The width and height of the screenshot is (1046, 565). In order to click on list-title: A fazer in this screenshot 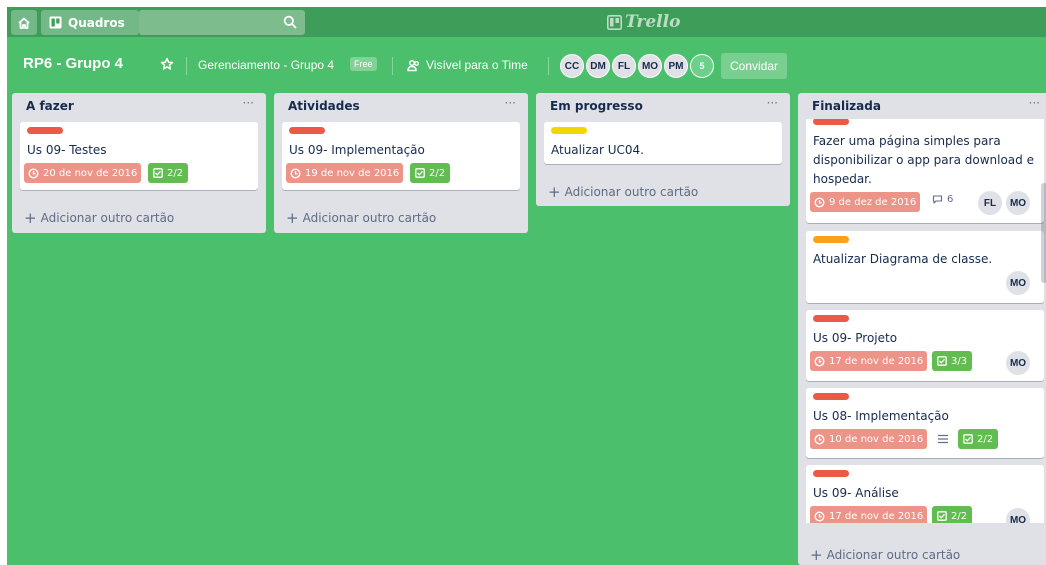, I will do `click(50, 106)`.